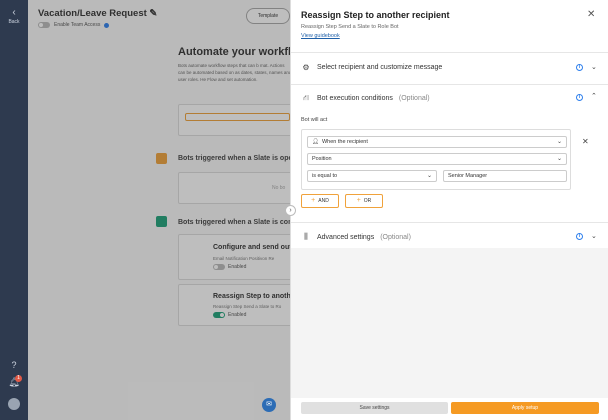  Describe the element at coordinates (525, 408) in the screenshot. I see `apply-setup-button: Apply setup` at that location.